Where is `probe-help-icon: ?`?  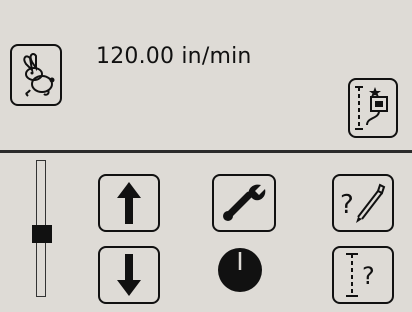
probe-help-icon: ? is located at coordinates (363, 203).